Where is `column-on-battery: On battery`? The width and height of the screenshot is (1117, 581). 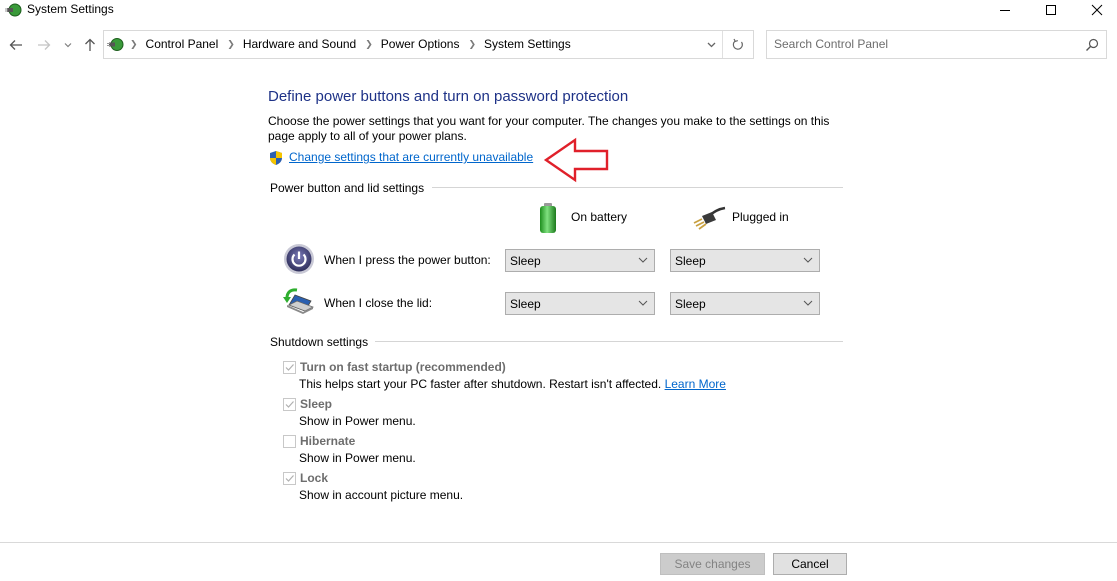
column-on-battery: On battery is located at coordinates (599, 217).